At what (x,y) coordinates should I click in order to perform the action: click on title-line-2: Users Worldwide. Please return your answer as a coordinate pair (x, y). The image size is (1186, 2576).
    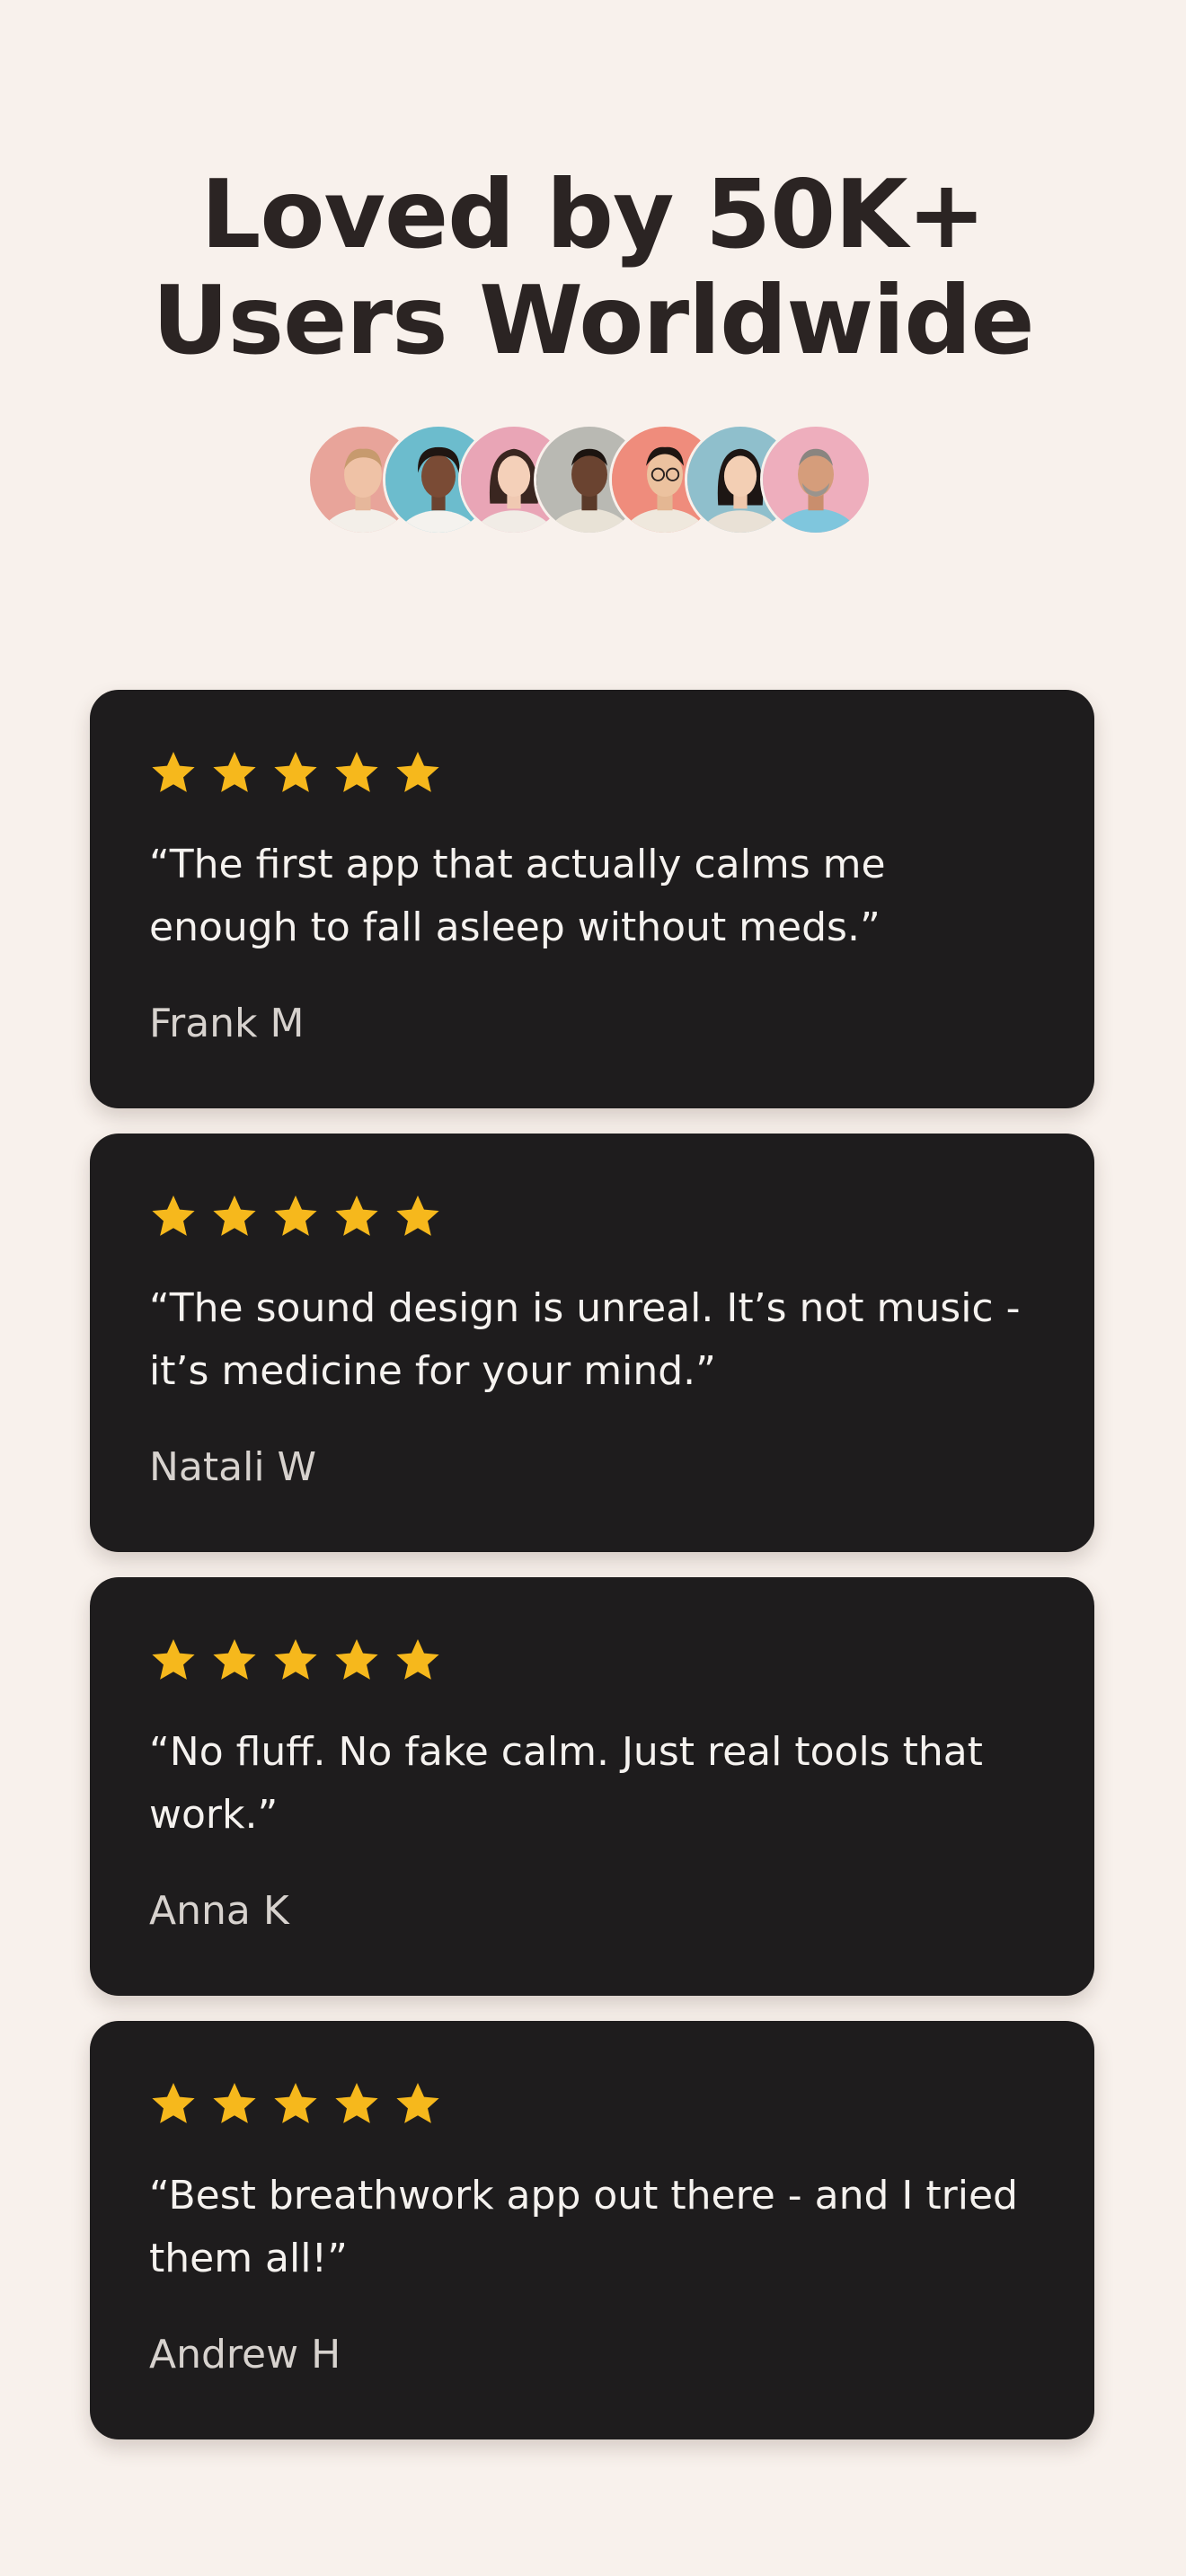
    Looking at the image, I should click on (593, 320).